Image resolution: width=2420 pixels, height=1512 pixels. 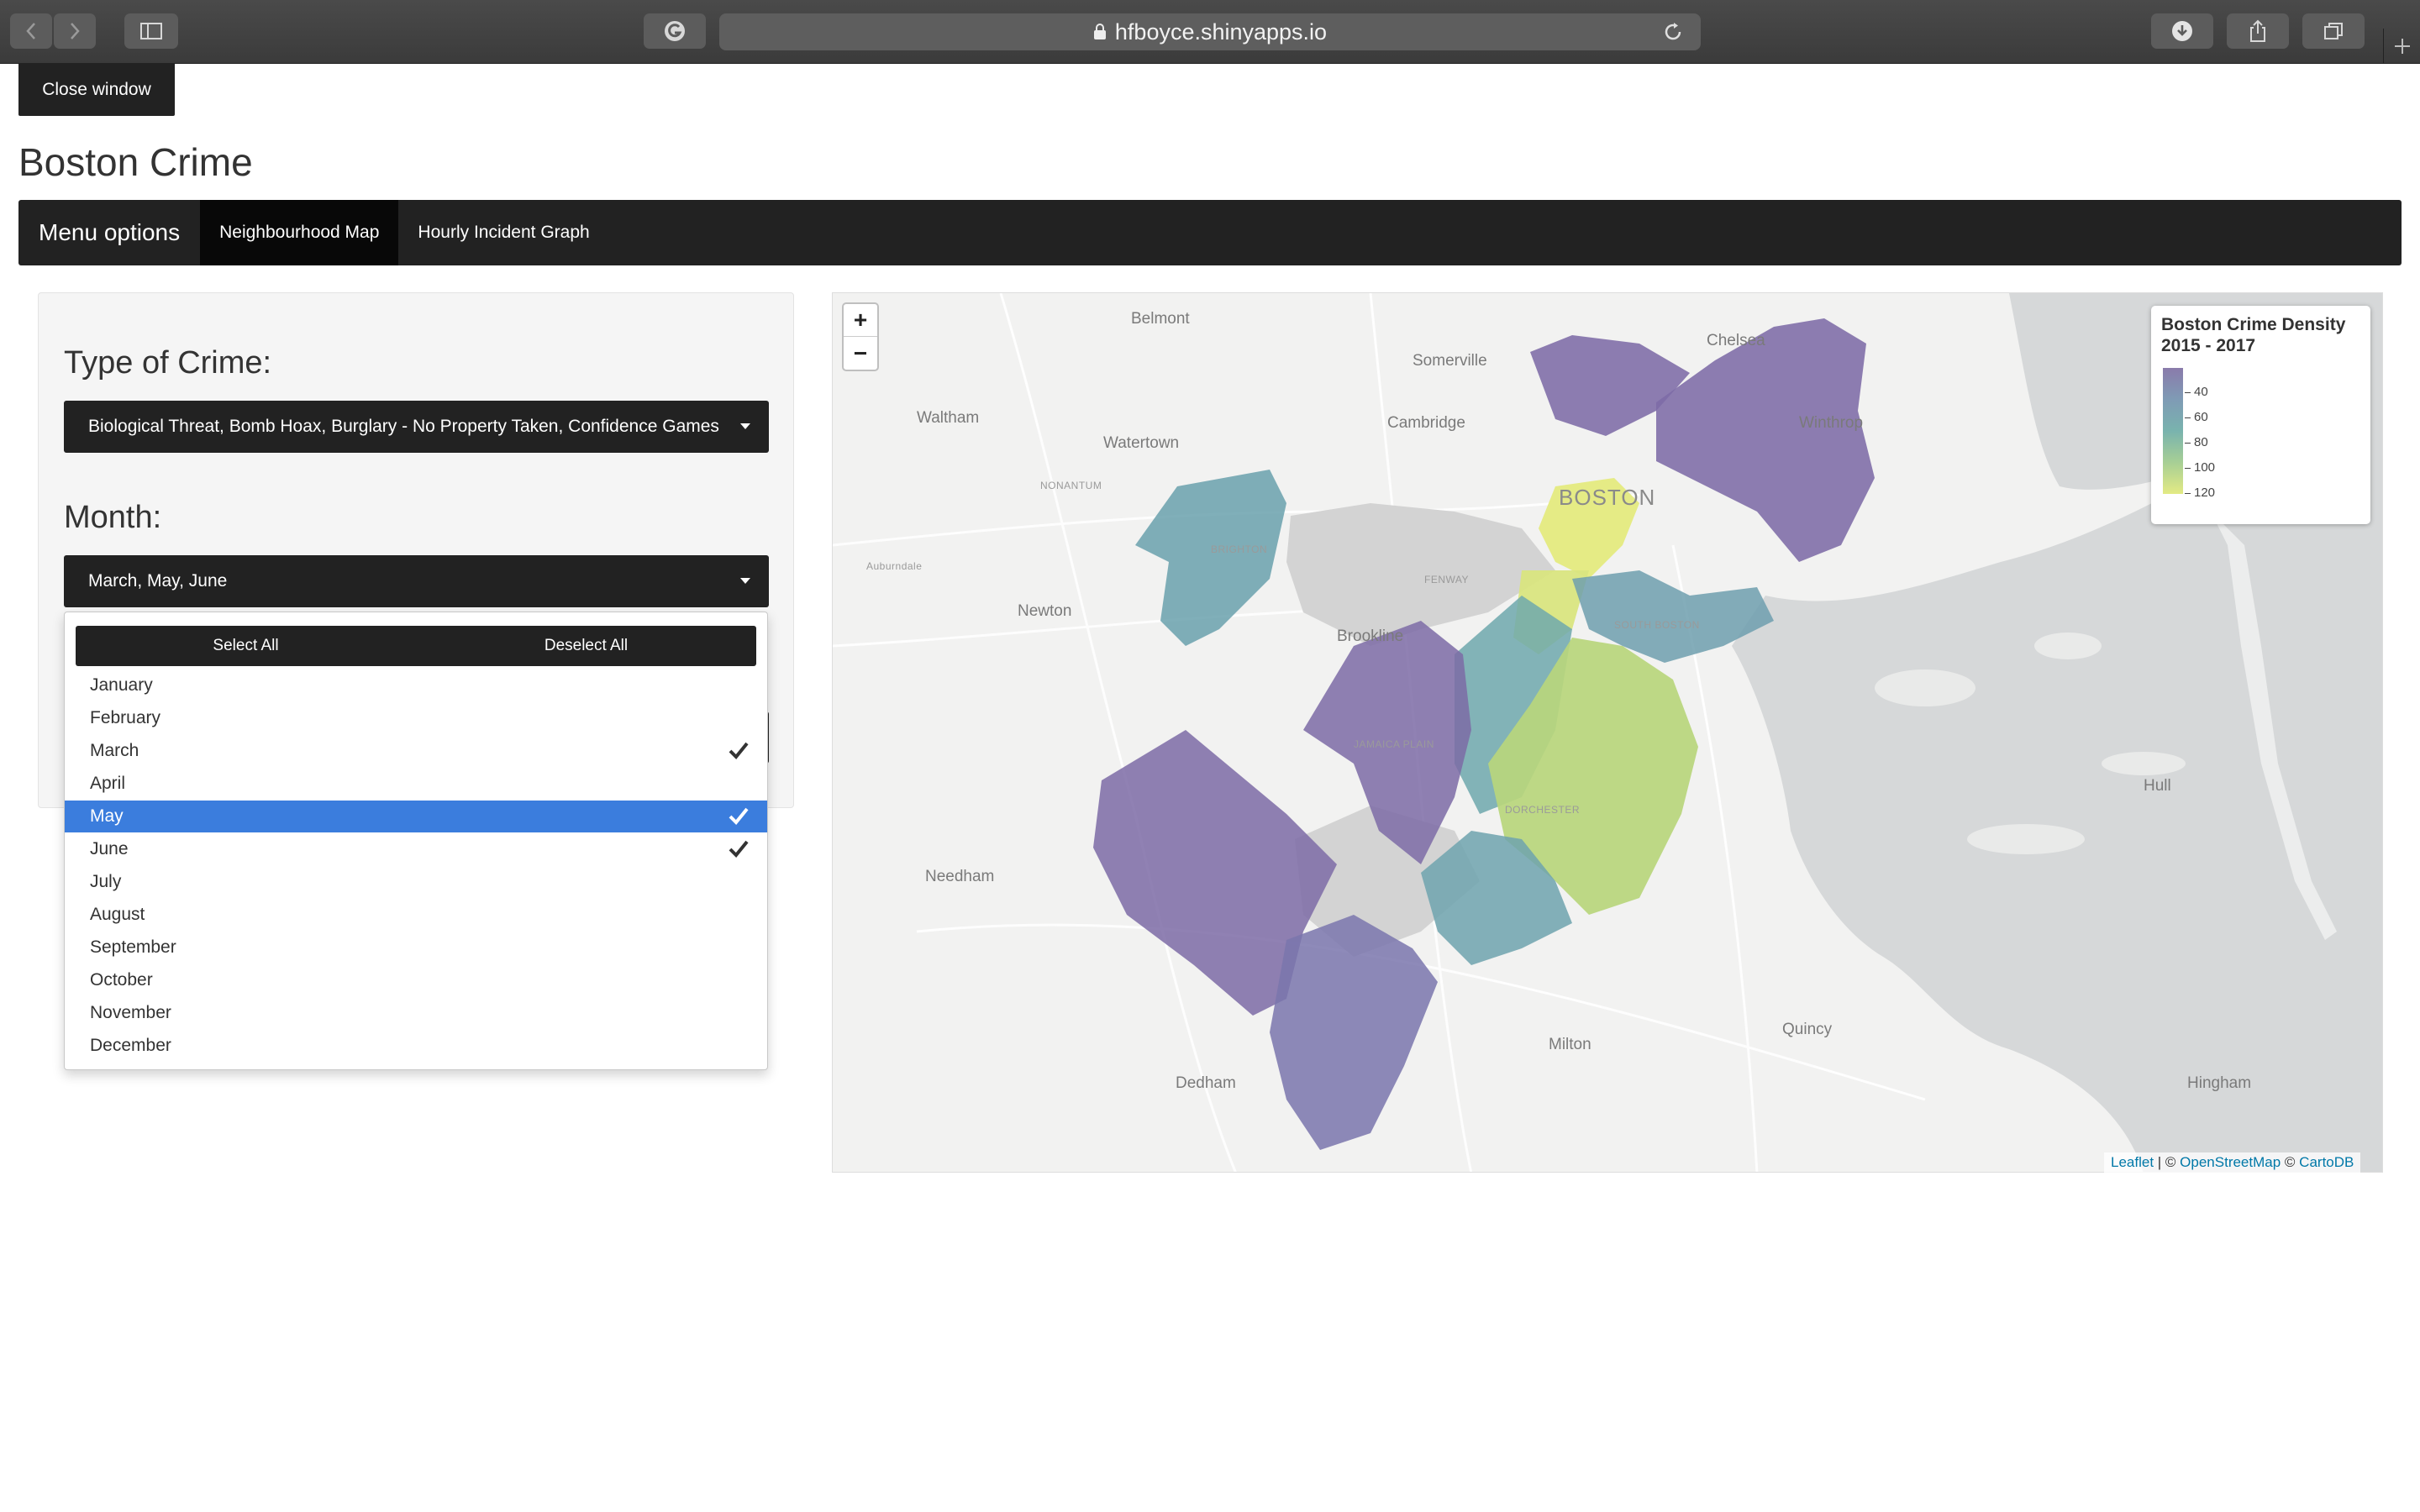 I want to click on map-label-somerville: Somerville, so click(x=1450, y=361).